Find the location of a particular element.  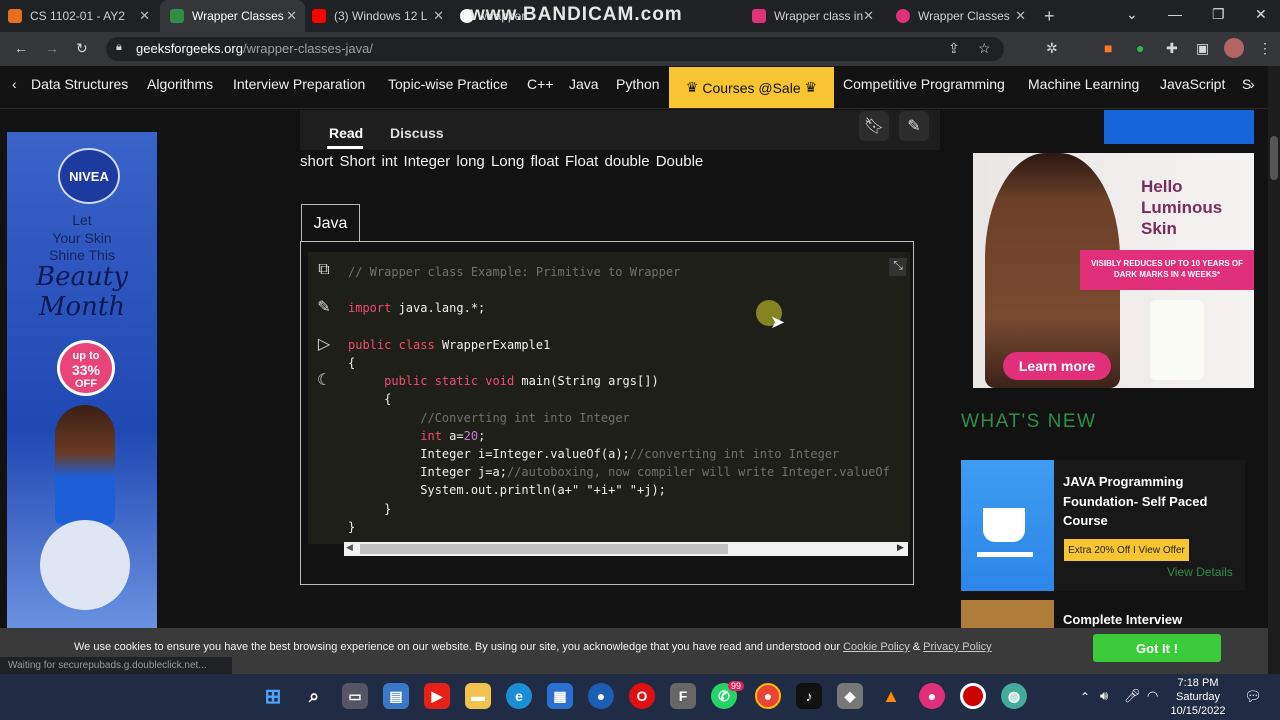

browser-tab-active: Wrapper Classes ✕ is located at coordinates (232, 16).